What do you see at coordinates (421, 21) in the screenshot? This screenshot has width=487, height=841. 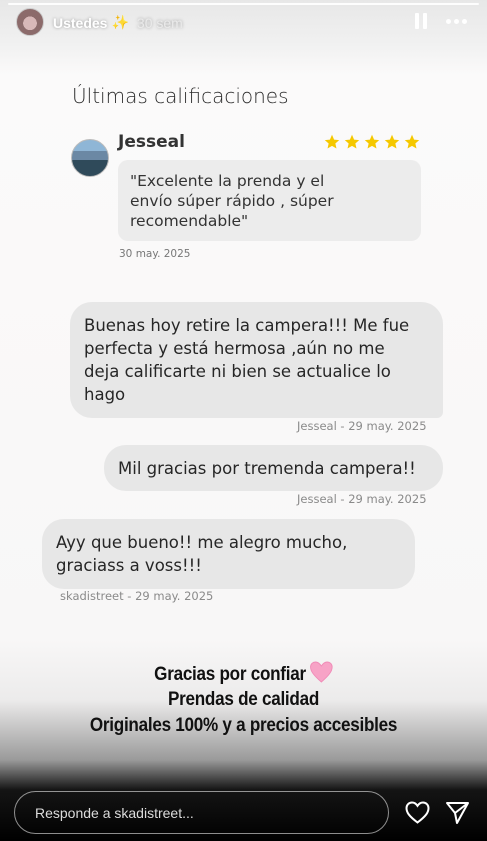 I see `pause-icon` at bounding box center [421, 21].